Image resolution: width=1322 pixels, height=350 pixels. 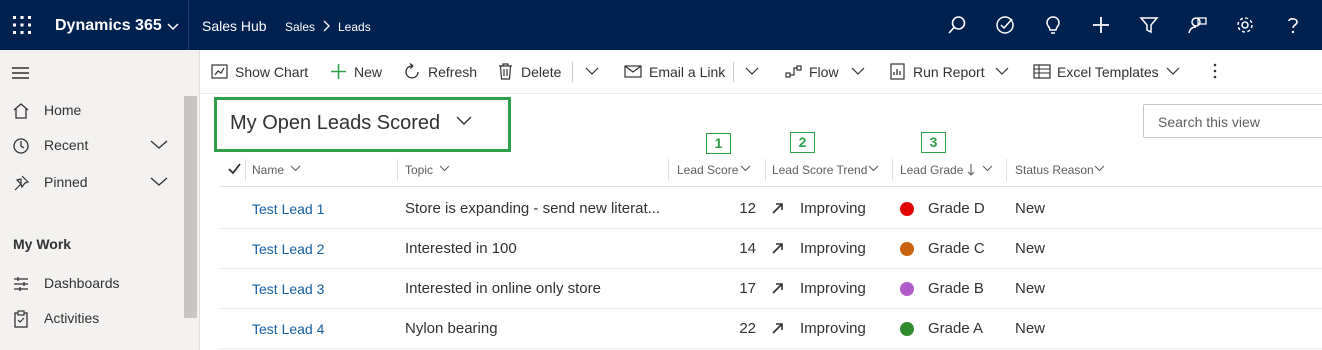 What do you see at coordinates (326, 26) in the screenshot?
I see `chevron-right-icon` at bounding box center [326, 26].